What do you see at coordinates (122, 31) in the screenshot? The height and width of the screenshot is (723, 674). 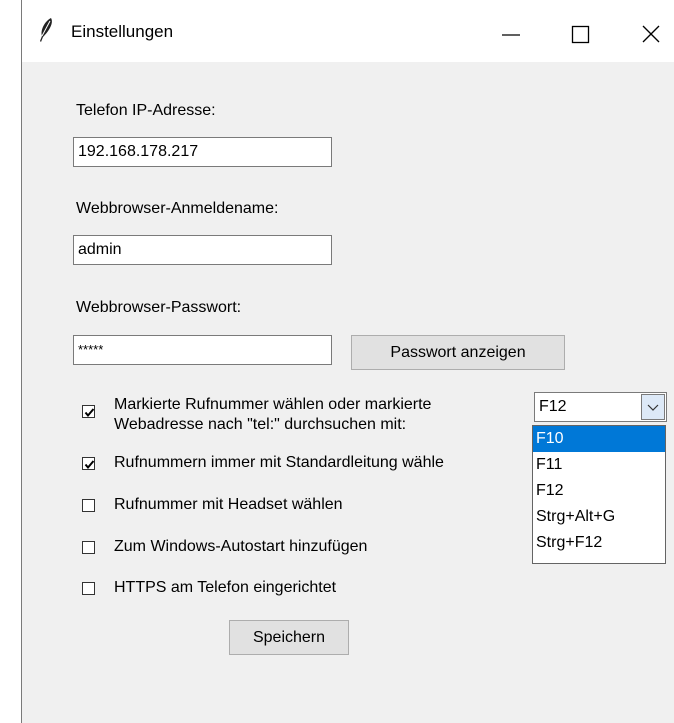 I see `window-title: Einstellungen` at bounding box center [122, 31].